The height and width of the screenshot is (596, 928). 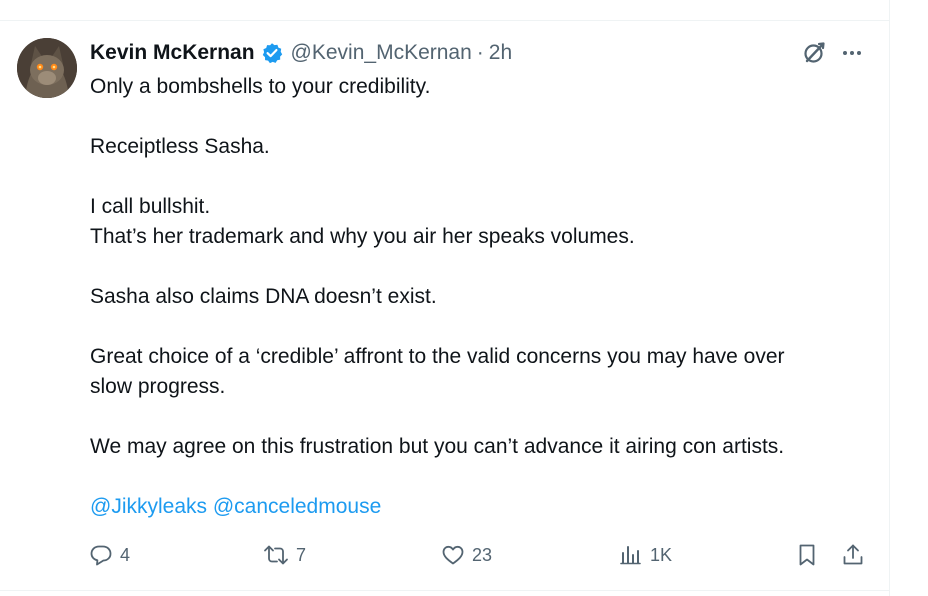 What do you see at coordinates (381, 53) in the screenshot?
I see `author-handle: @Kevin_McKernan` at bounding box center [381, 53].